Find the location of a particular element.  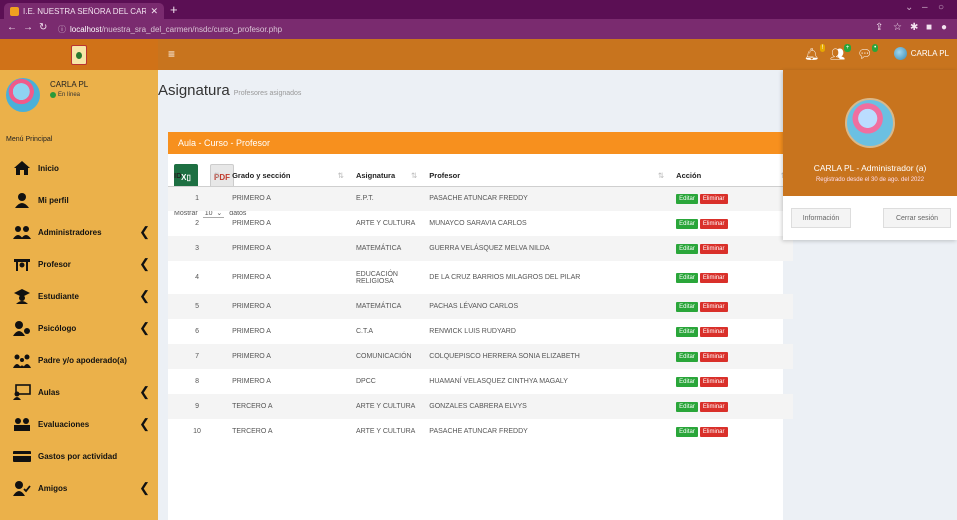

sidebar-item-mi-perfil: Mi perfil is located at coordinates (79, 200).